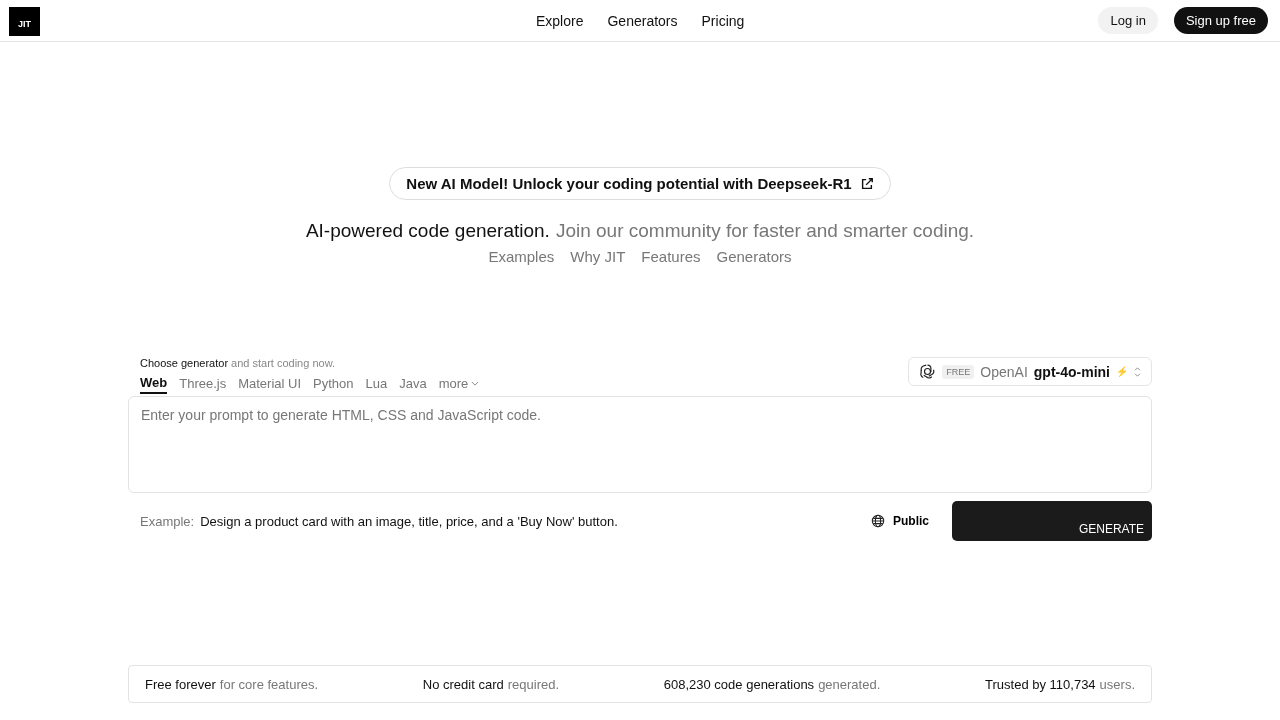 The width and height of the screenshot is (1280, 720). What do you see at coordinates (1220, 20) in the screenshot?
I see `signup-button: Sign up free` at bounding box center [1220, 20].